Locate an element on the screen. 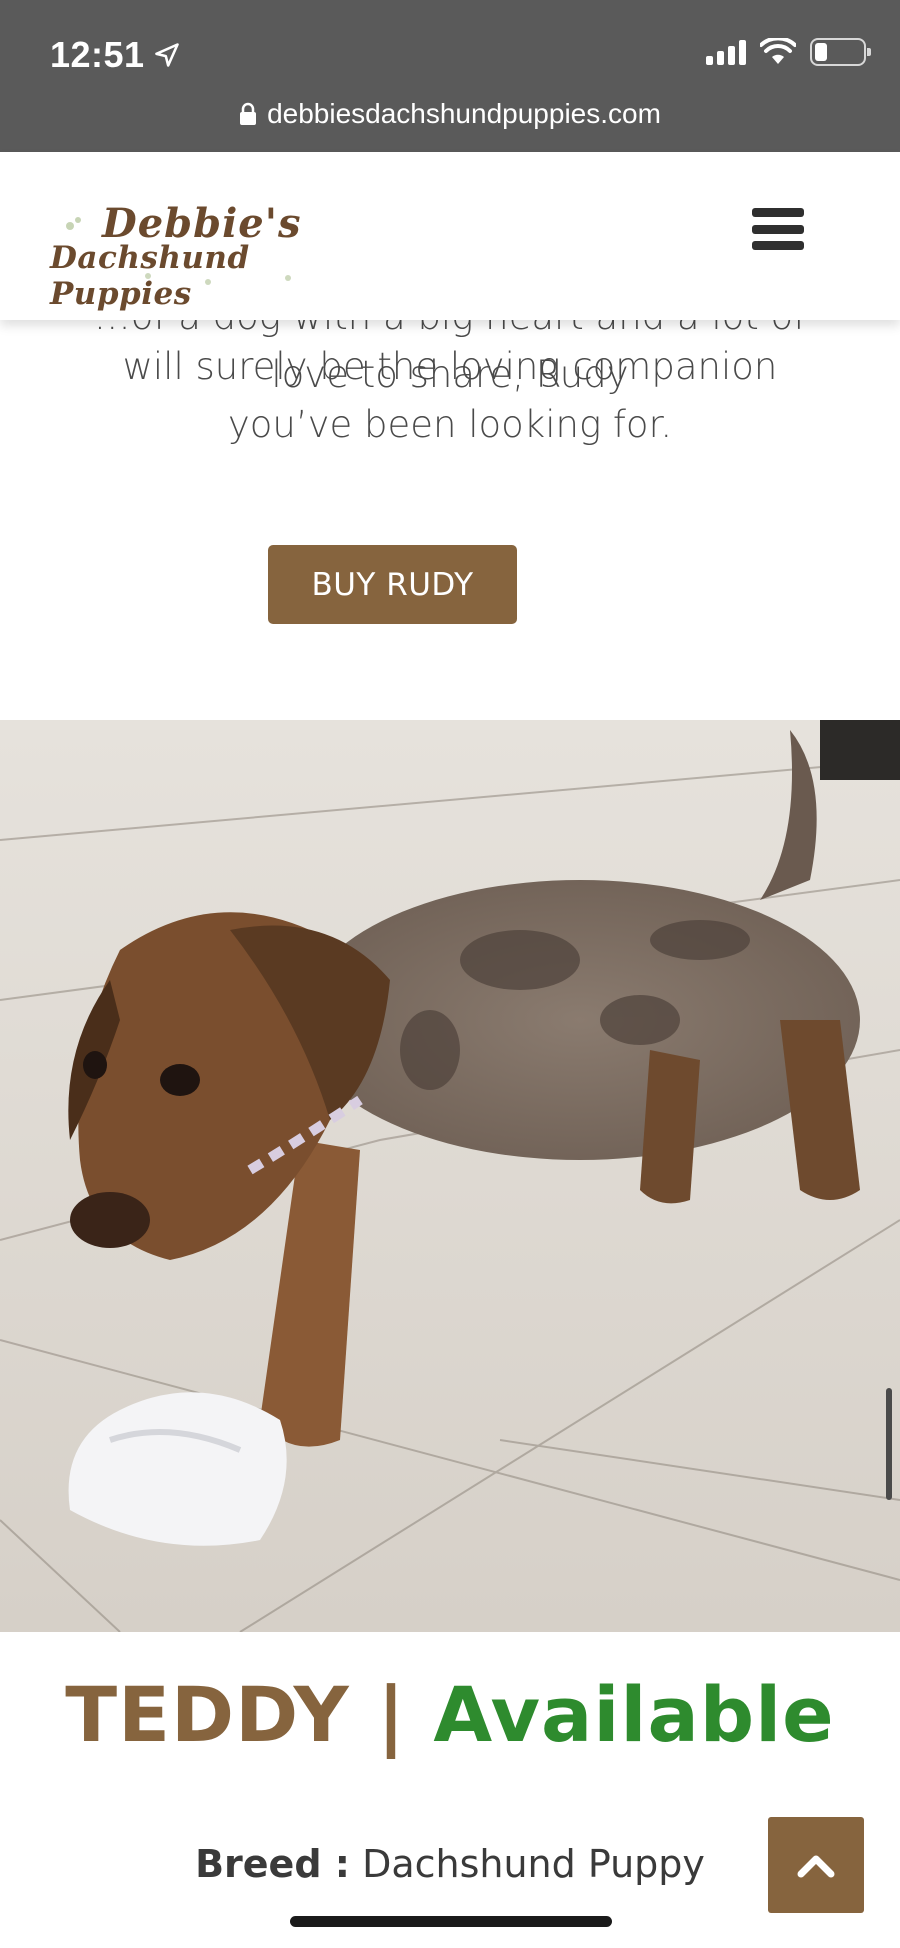 The image size is (900, 1948). battery-icon is located at coordinates (840, 52).